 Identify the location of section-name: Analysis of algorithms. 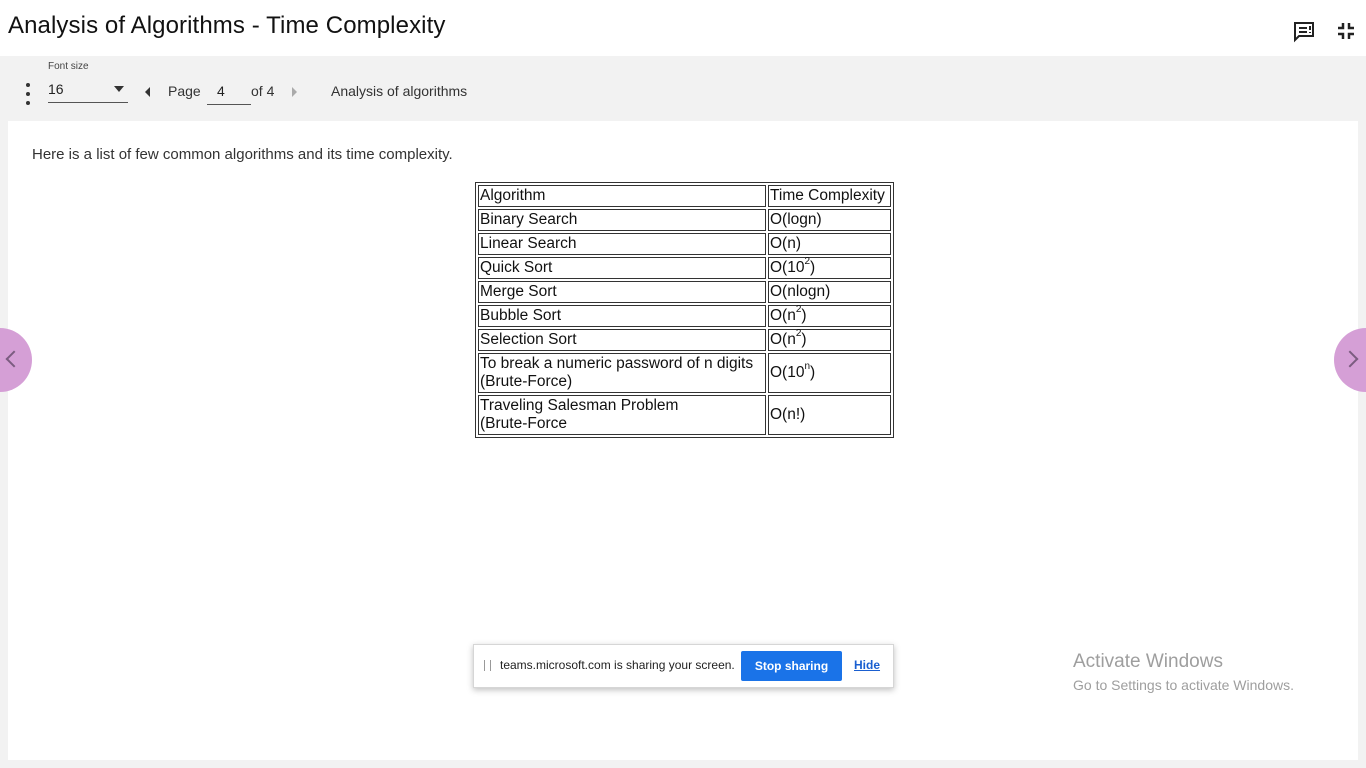
(399, 91).